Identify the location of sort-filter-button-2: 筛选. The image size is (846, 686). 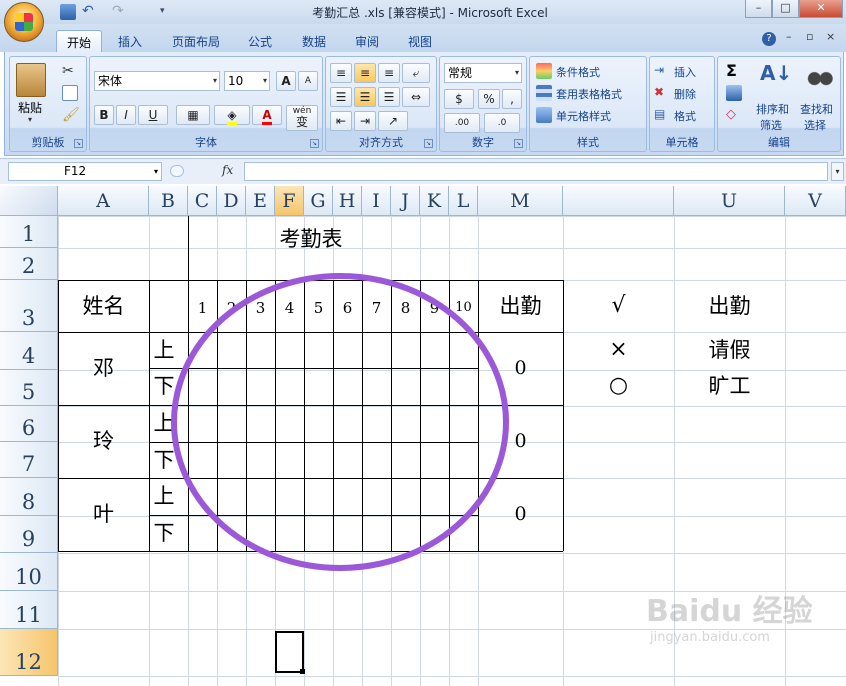
(771, 125).